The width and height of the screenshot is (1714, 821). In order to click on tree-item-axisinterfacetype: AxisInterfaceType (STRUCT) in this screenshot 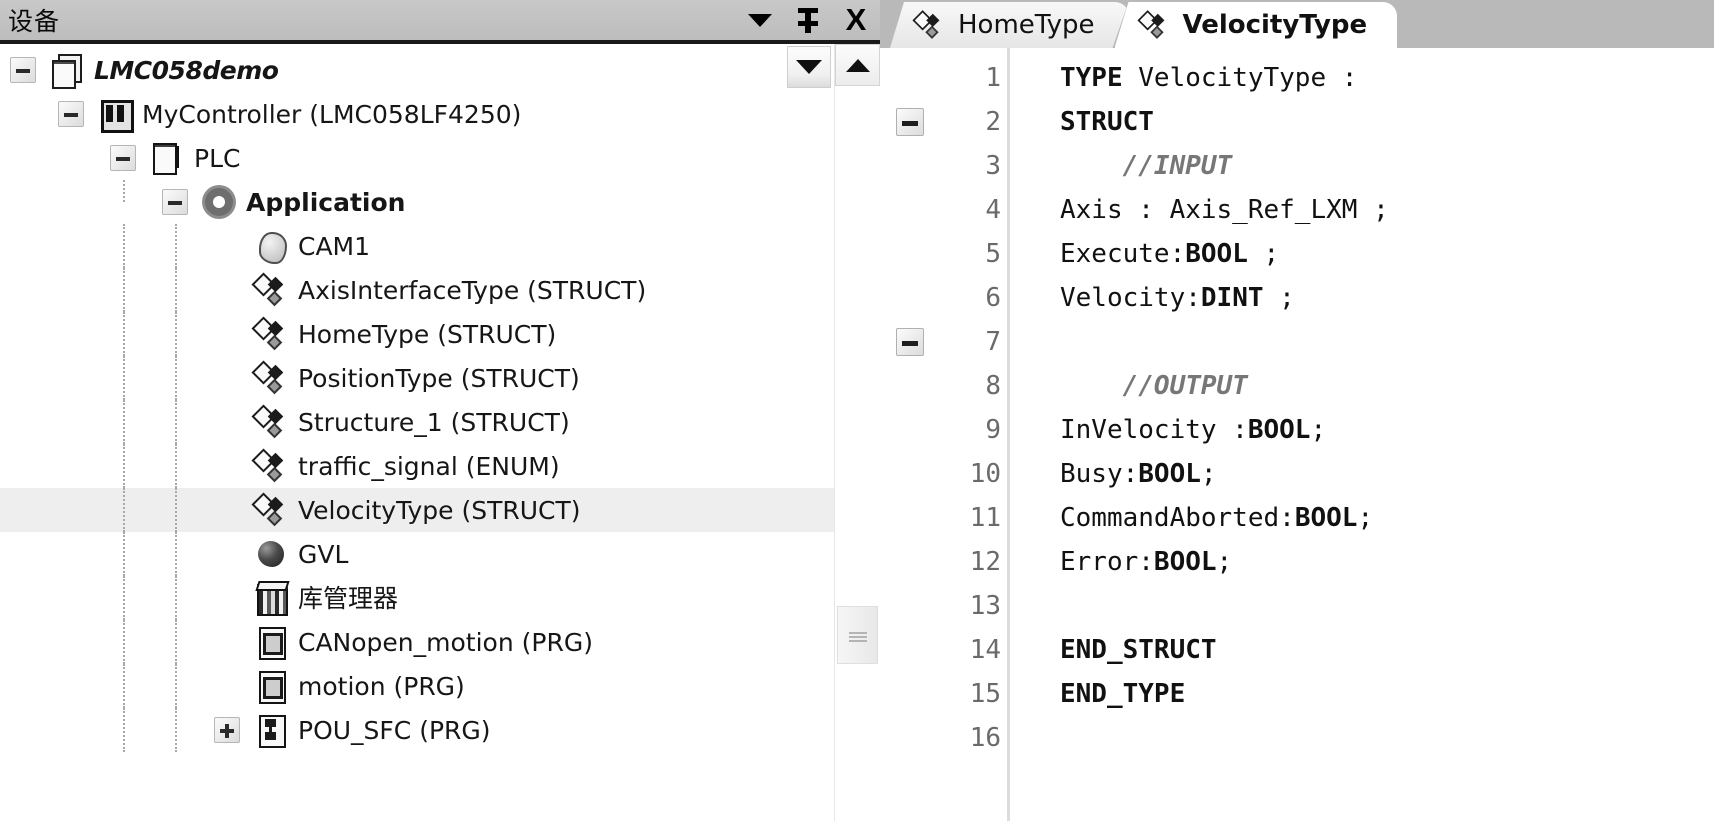, I will do `click(417, 290)`.